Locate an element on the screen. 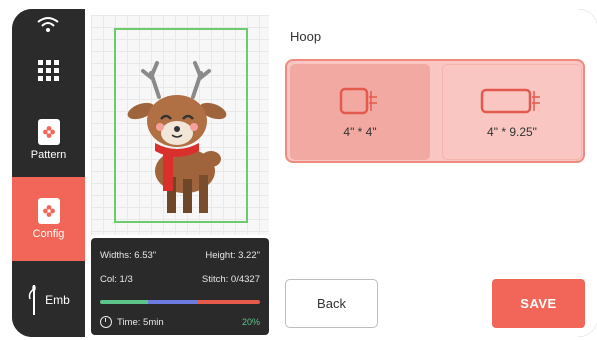 The image size is (597, 340). save-button: SAVE is located at coordinates (538, 303).